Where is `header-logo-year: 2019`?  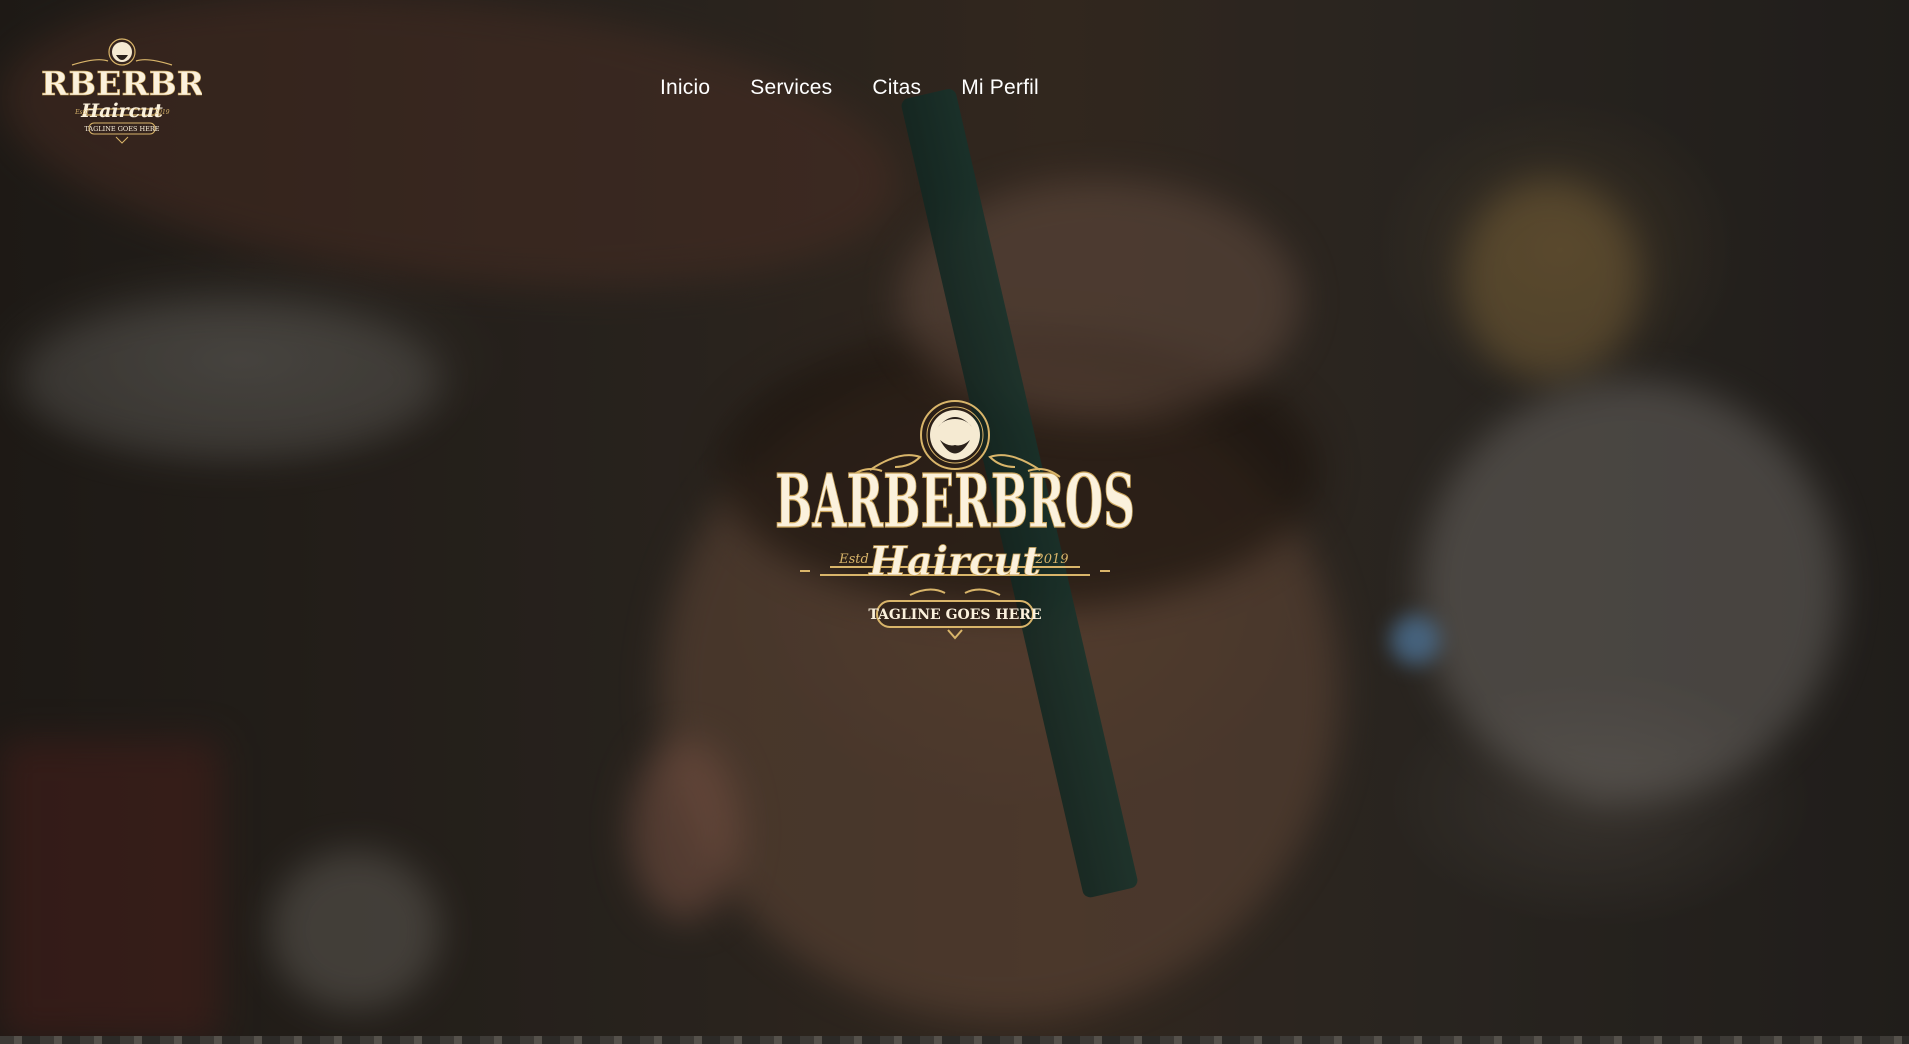 header-logo-year: 2019 is located at coordinates (161, 112).